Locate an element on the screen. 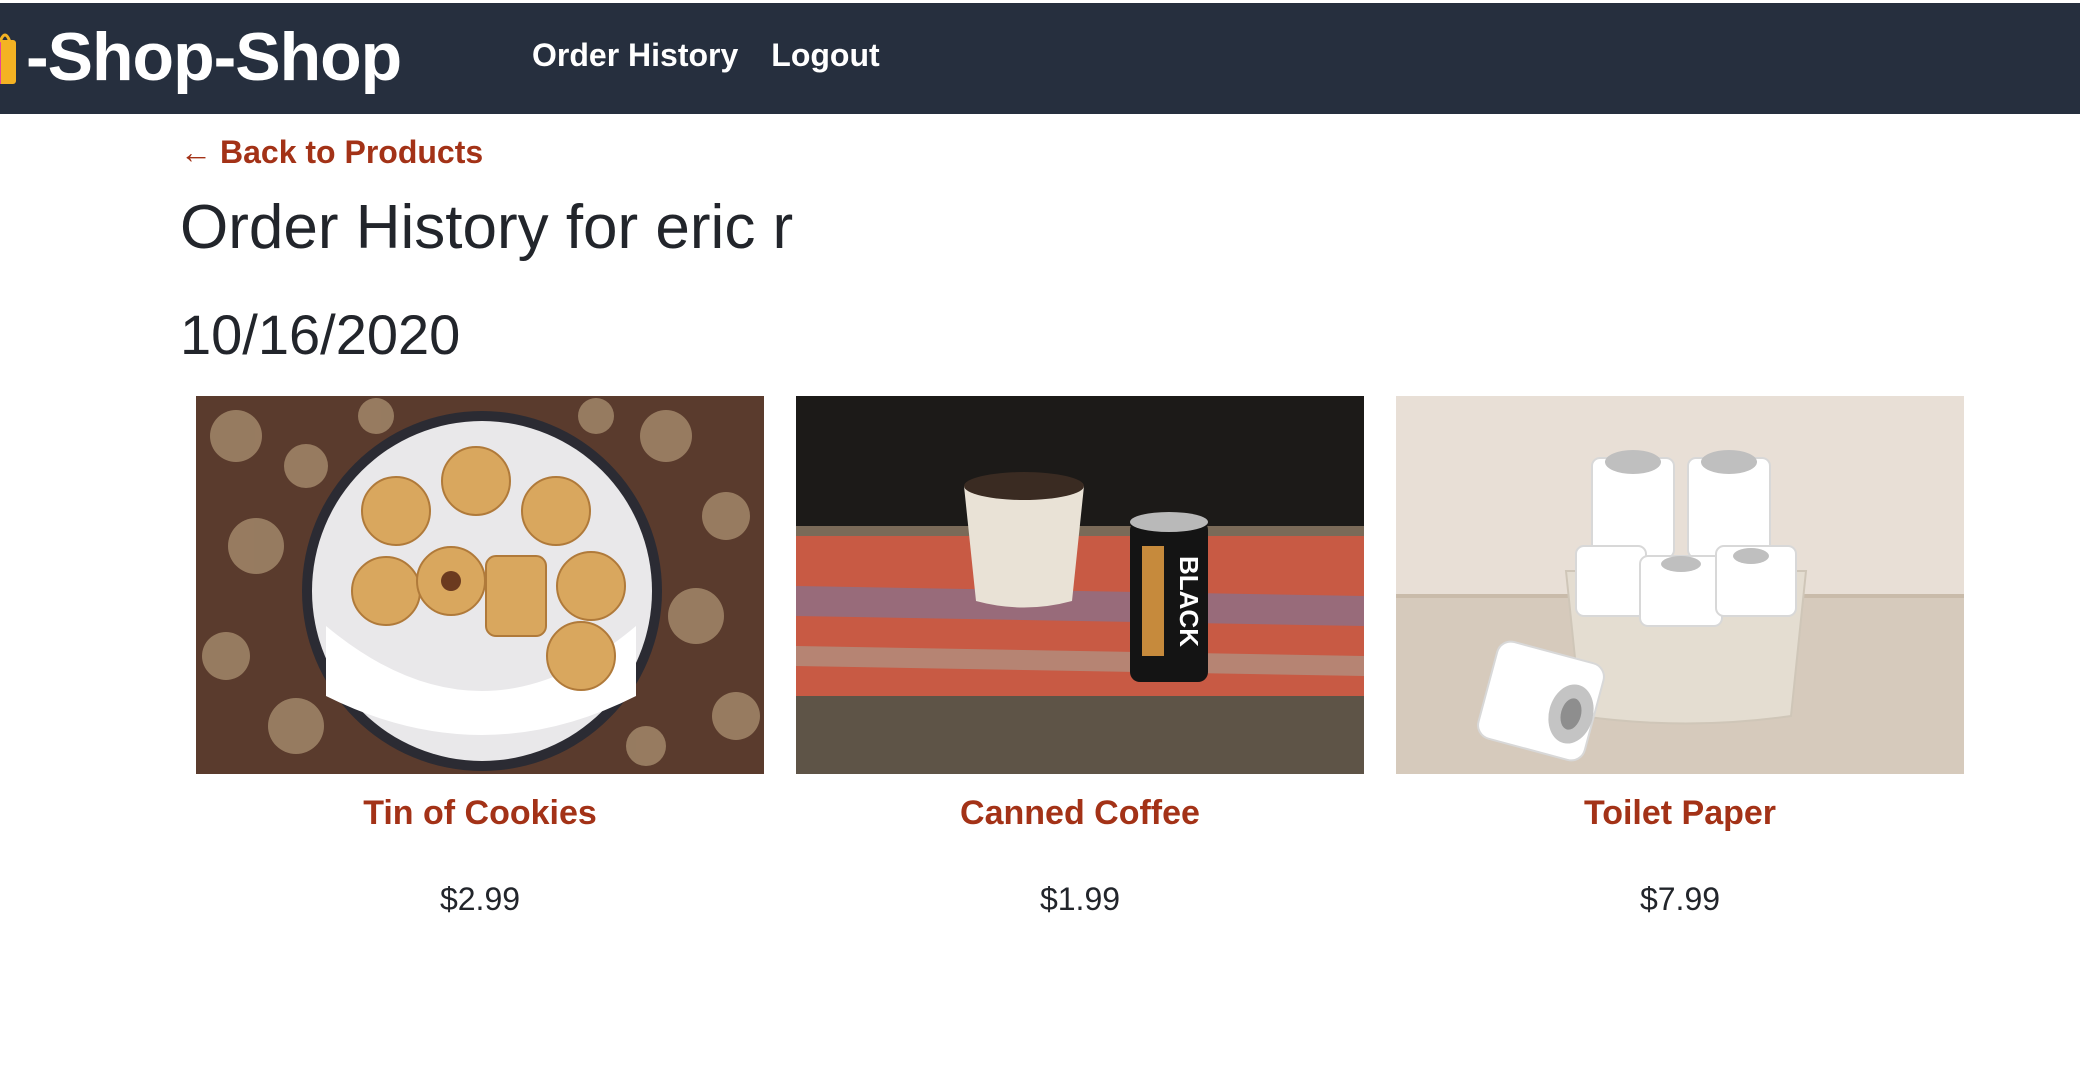 The width and height of the screenshot is (2080, 1084). canned-coffee-image: BLACK is located at coordinates (1080, 585).